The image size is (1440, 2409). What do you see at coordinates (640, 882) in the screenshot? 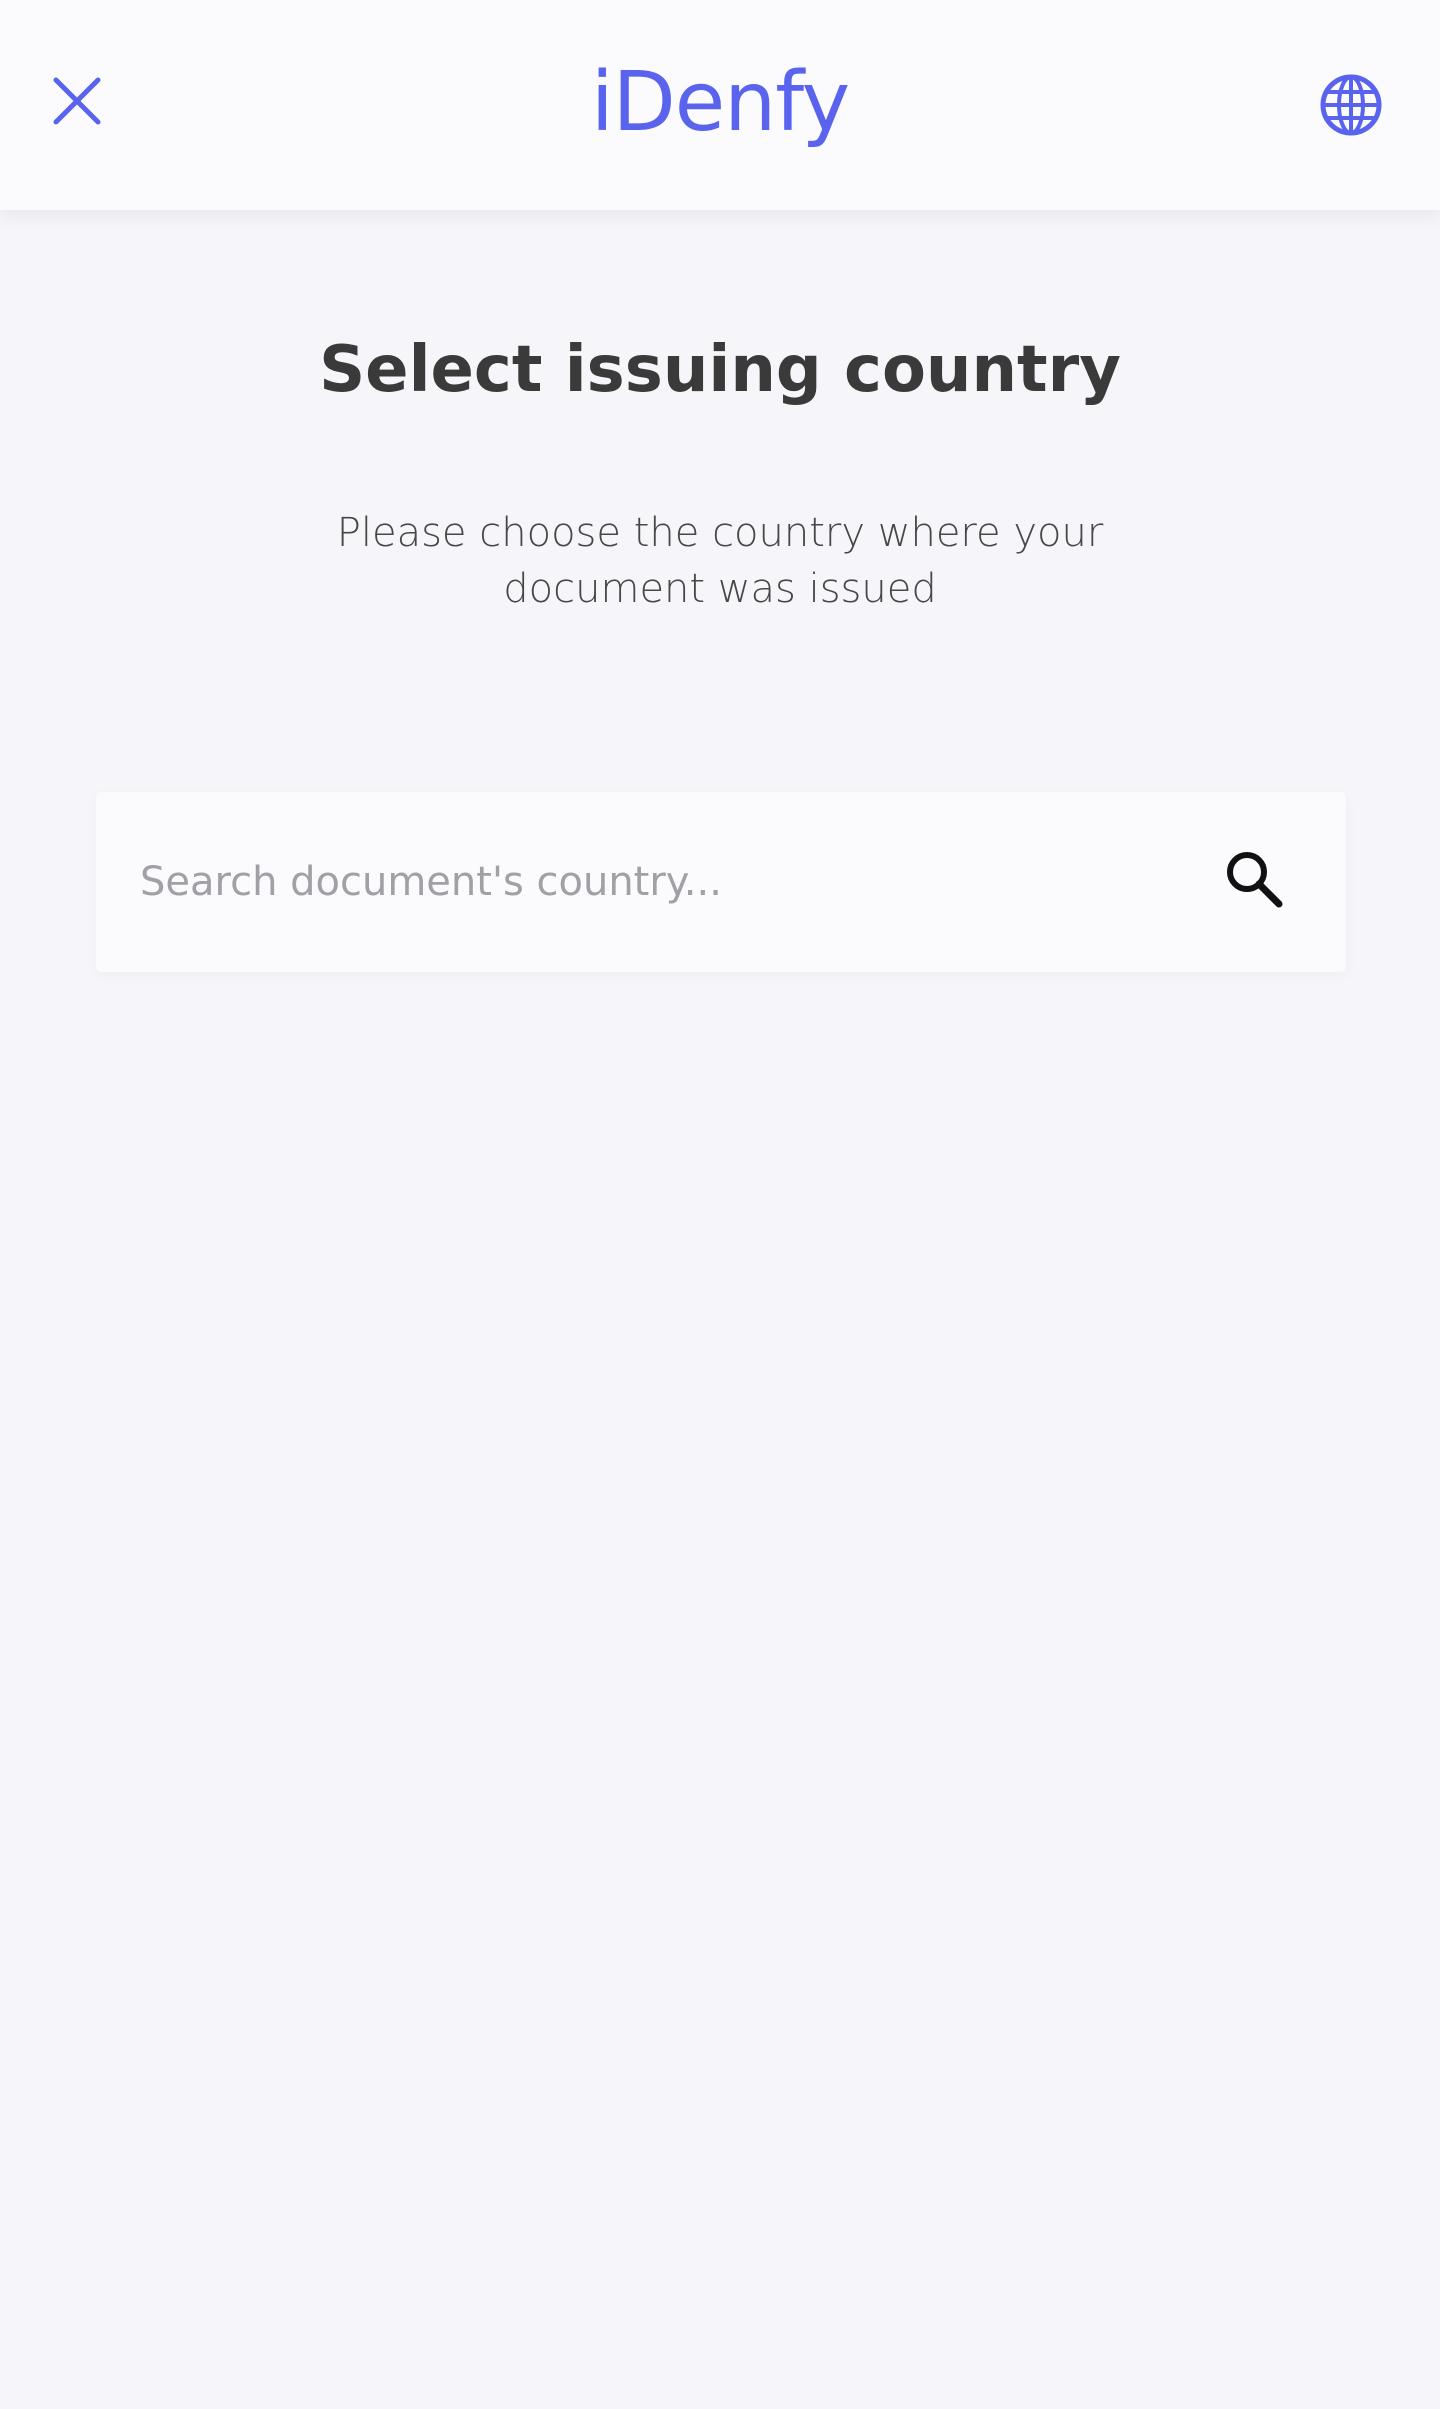
I see `country-search-input` at bounding box center [640, 882].